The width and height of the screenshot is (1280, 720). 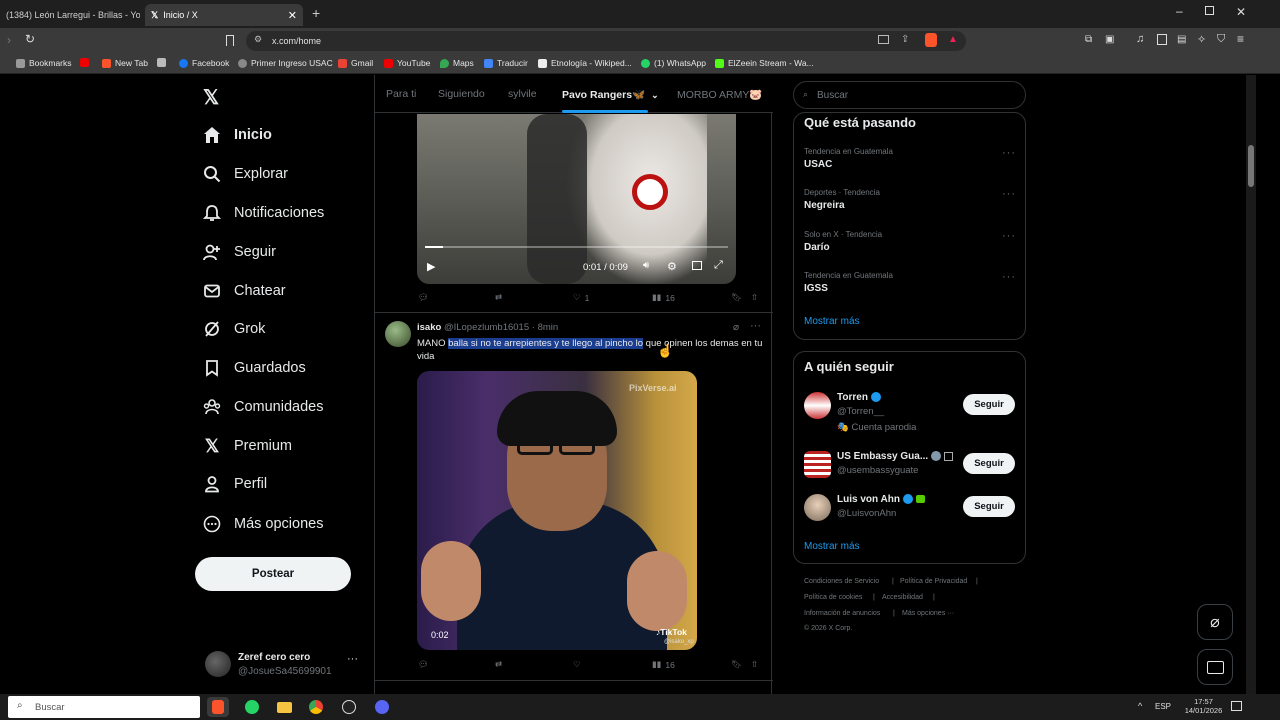 What do you see at coordinates (719, 94) in the screenshot?
I see `tab-morbo-army: MORBO ARMY🐷` at bounding box center [719, 94].